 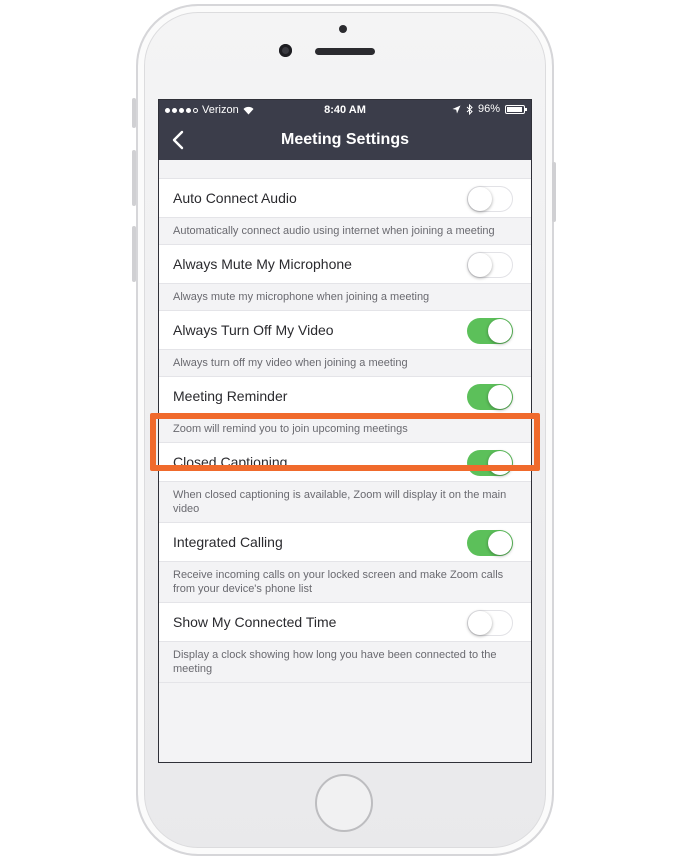 I want to click on setting-row-auto-connect-audio: Auto Connect Audio, so click(x=345, y=198).